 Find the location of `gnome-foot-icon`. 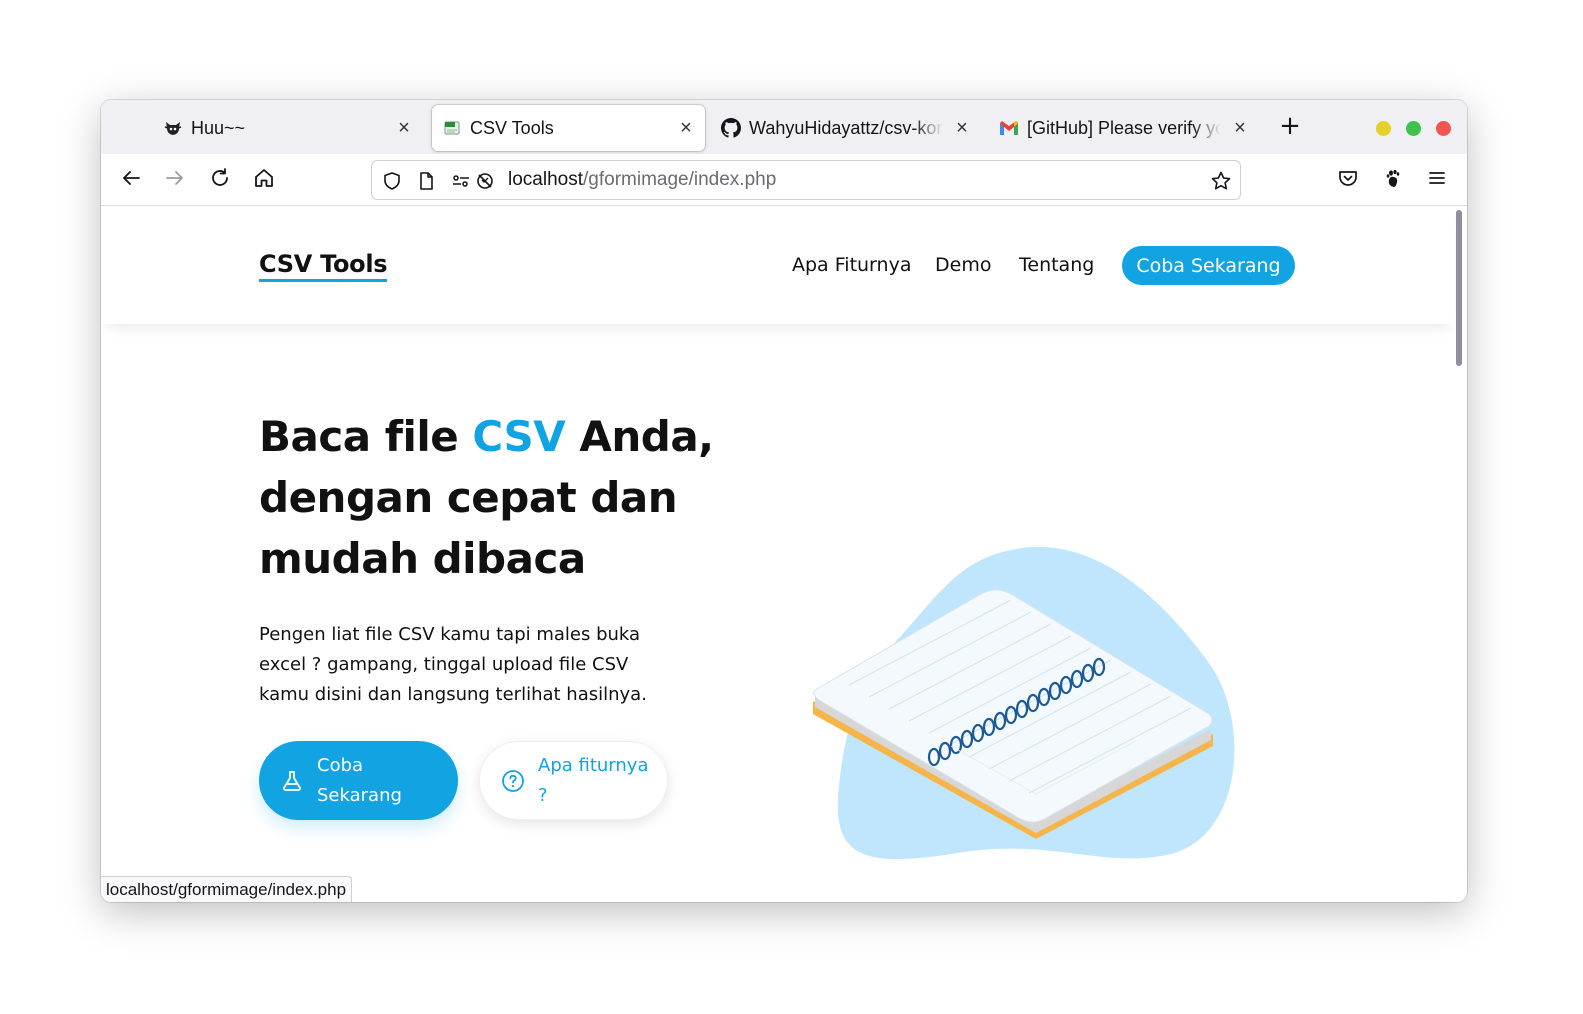

gnome-foot-icon is located at coordinates (1393, 180).